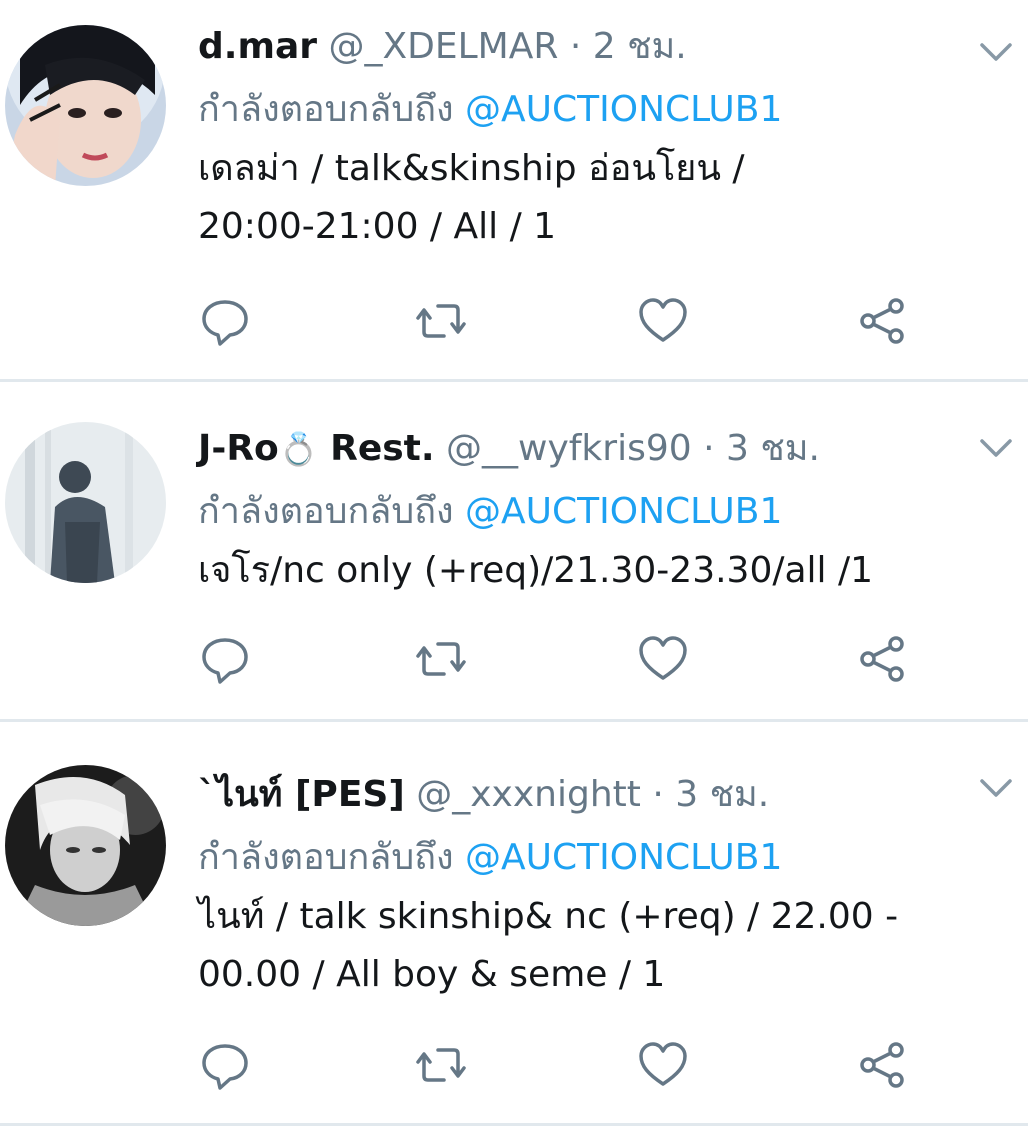  Describe the element at coordinates (298, 449) in the screenshot. I see `ring-emoji: 💍` at that location.